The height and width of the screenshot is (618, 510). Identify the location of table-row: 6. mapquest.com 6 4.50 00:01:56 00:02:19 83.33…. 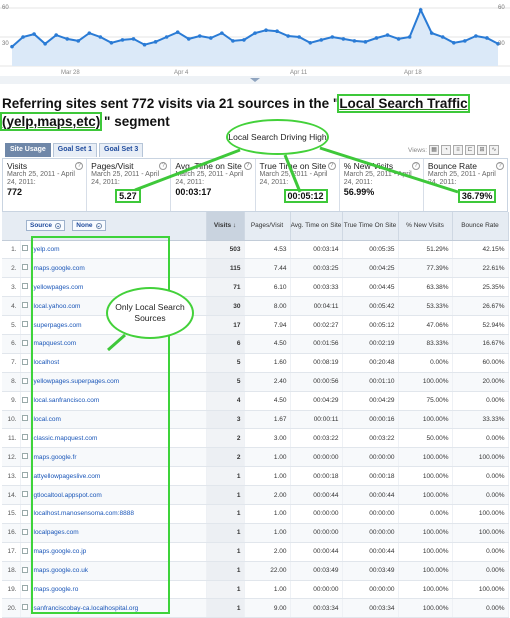
(255, 344).